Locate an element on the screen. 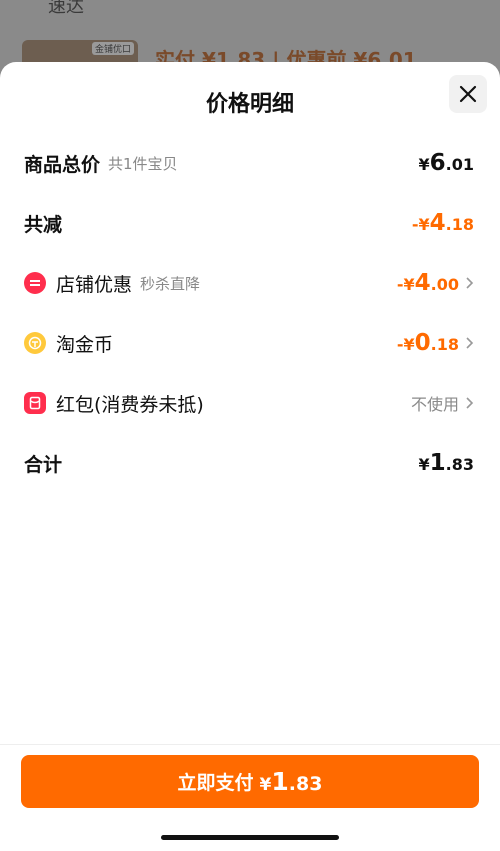 The width and height of the screenshot is (500, 851). coin-amount: -¥0.18 is located at coordinates (427, 343).